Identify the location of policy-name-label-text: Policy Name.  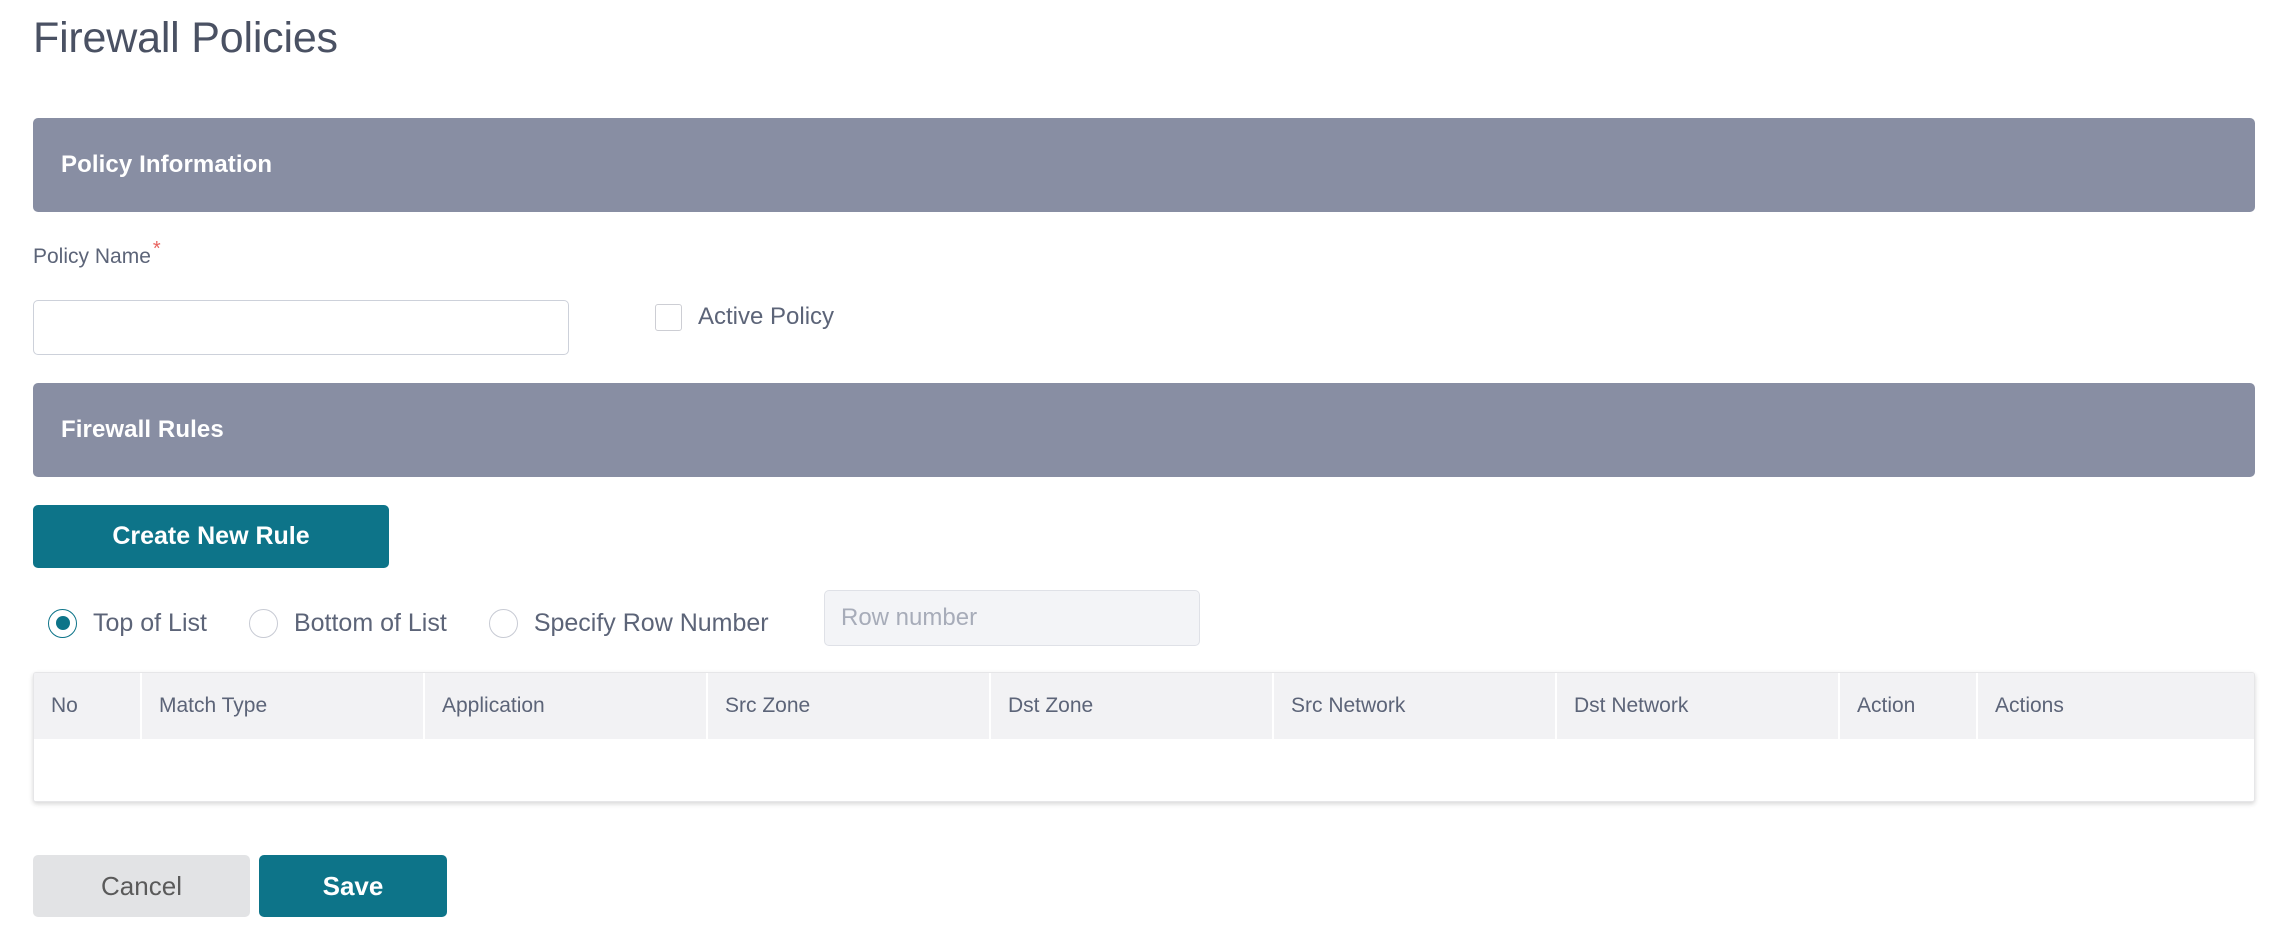
(92, 256).